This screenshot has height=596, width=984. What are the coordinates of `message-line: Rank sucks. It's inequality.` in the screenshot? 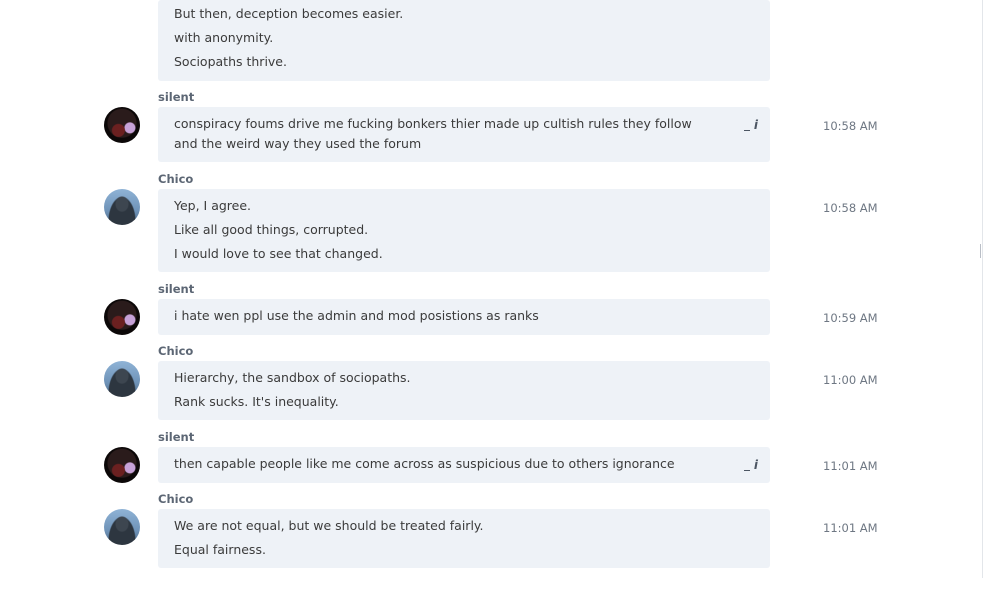 It's located at (256, 401).